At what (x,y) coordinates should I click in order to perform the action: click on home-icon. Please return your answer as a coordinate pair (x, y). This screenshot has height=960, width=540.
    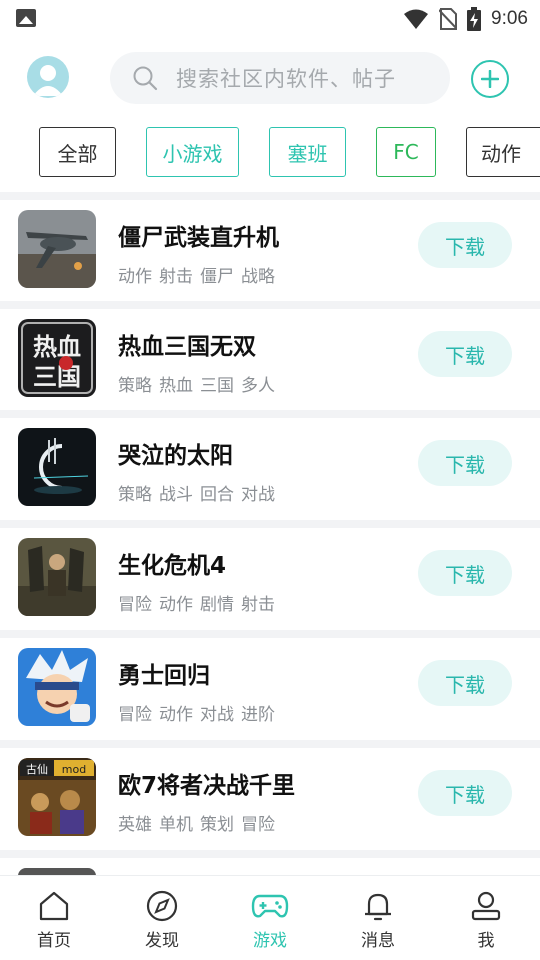
    Looking at the image, I should click on (54, 906).